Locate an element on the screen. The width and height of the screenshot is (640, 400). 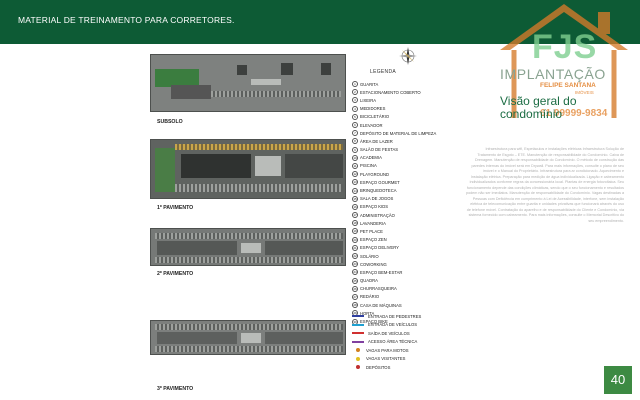
legend-item: 16 ESPAÇO KIDS is located at coordinates (402, 207).